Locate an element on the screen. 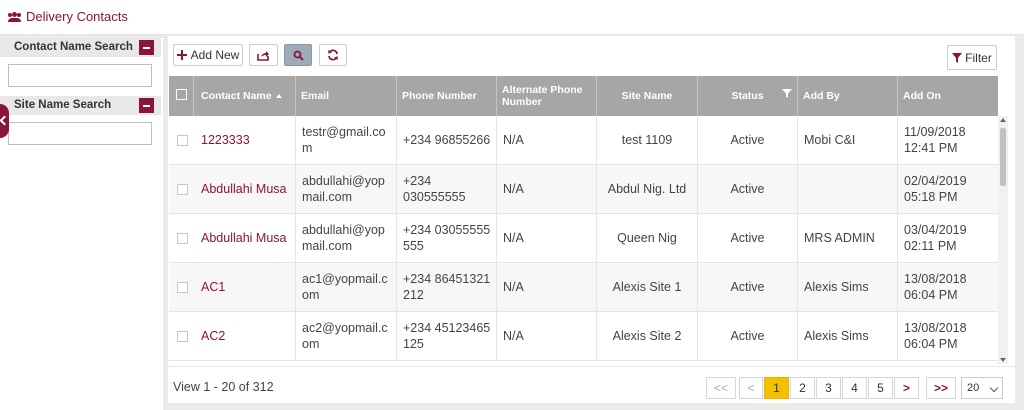 This screenshot has width=1024, height=410. email-cell: abdullahi@yopmail.com is located at coordinates (346, 238).